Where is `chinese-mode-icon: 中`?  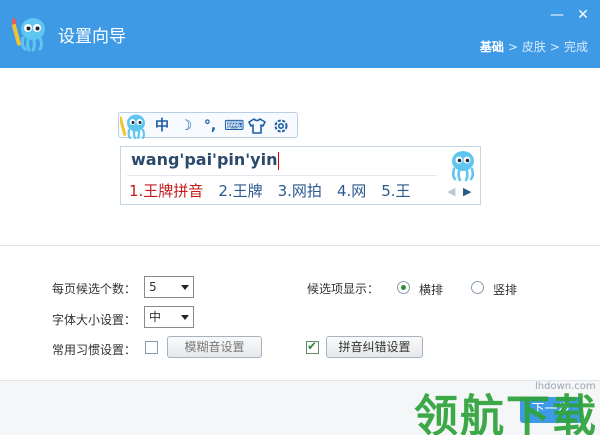 chinese-mode-icon: 中 is located at coordinates (162, 126).